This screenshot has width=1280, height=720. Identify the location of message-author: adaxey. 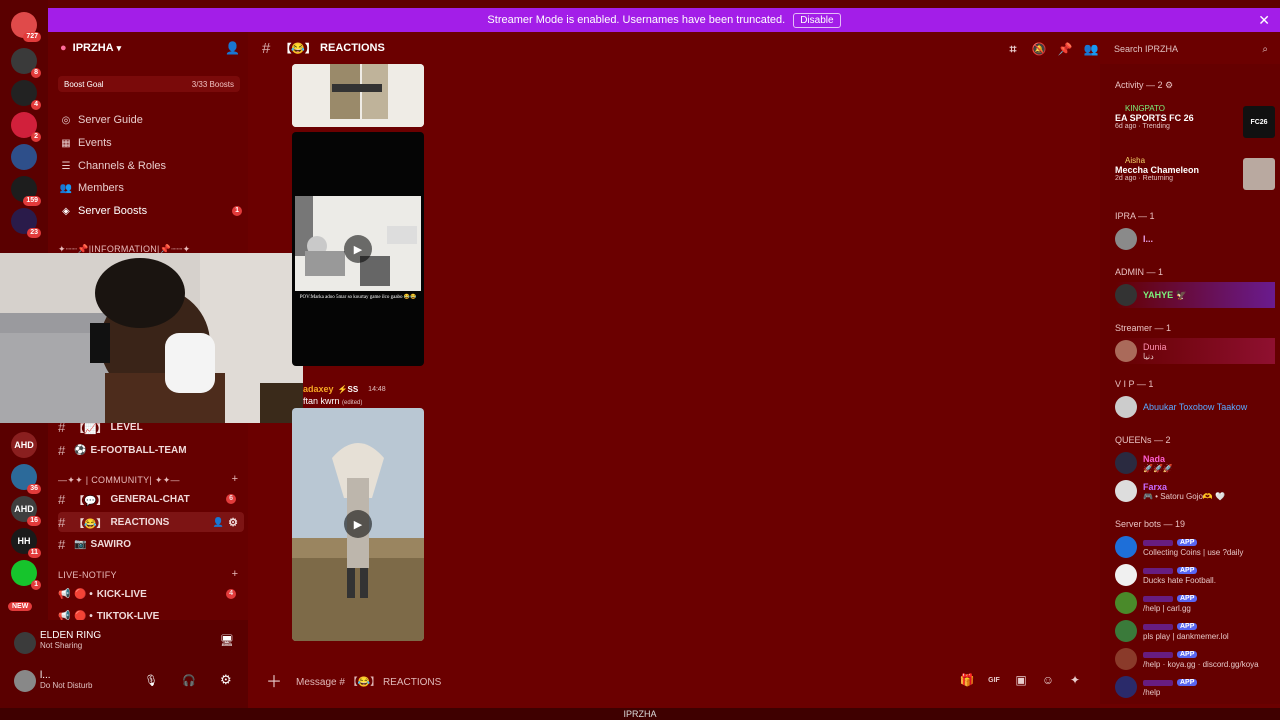
(318, 389).